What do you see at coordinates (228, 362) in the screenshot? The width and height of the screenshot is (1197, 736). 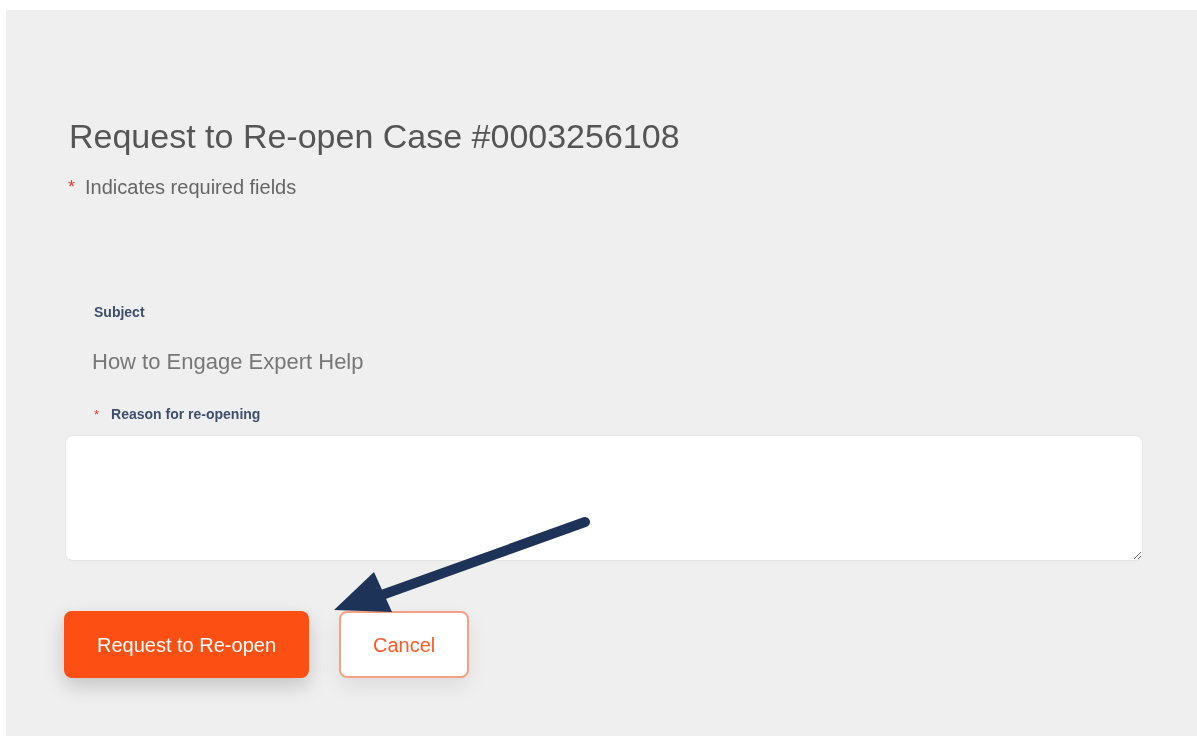 I see `subject-value: How to Engage Expert Help` at bounding box center [228, 362].